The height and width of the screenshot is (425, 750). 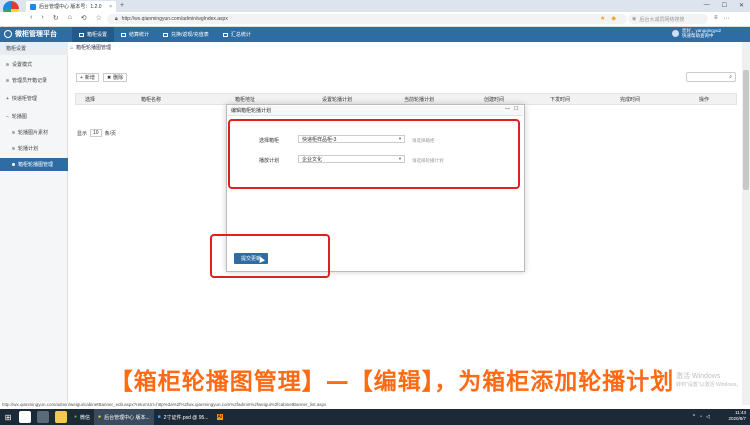 What do you see at coordinates (34, 148) in the screenshot?
I see `sidebar-item-banner-plan: 轮播计划` at bounding box center [34, 148].